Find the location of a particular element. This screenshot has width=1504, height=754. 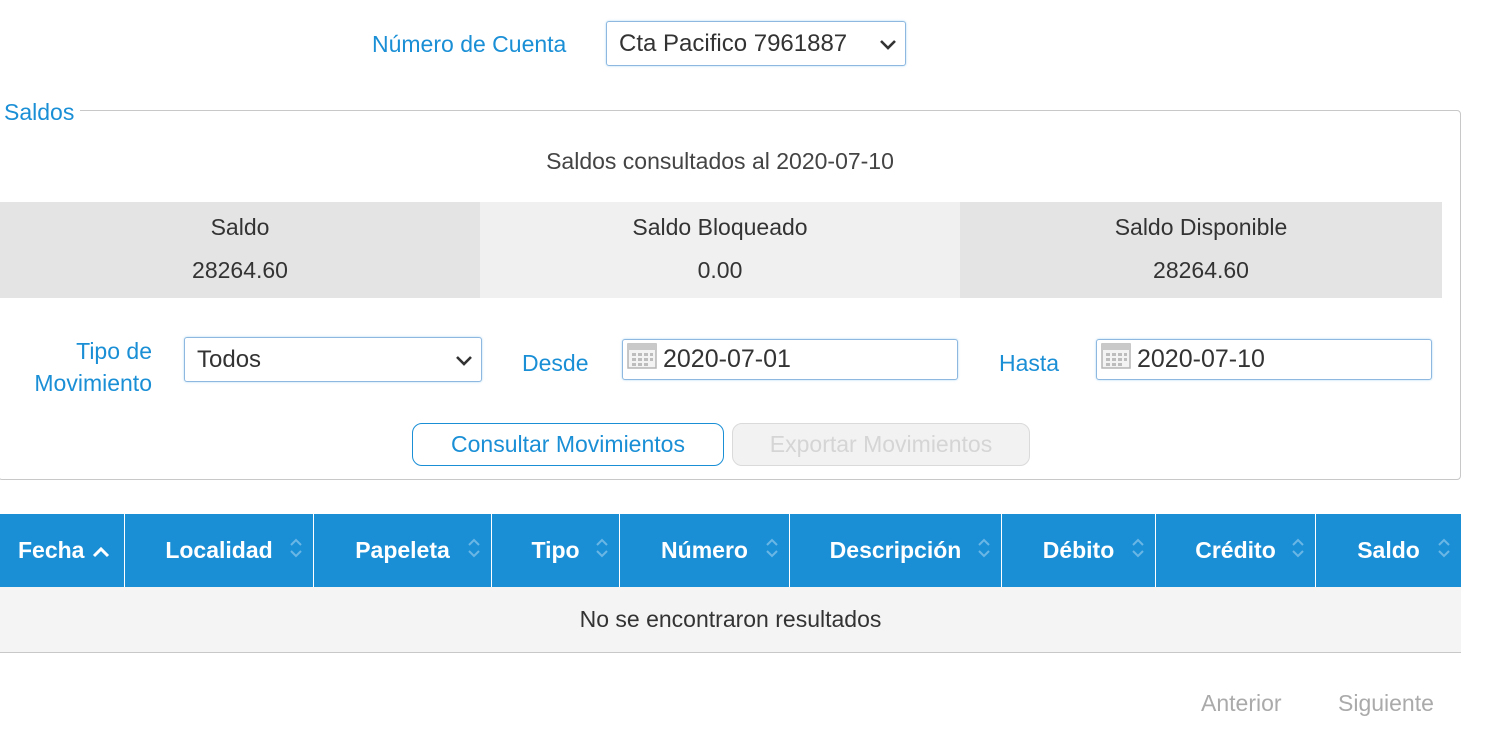

column-header-label: Tipo is located at coordinates (555, 550).